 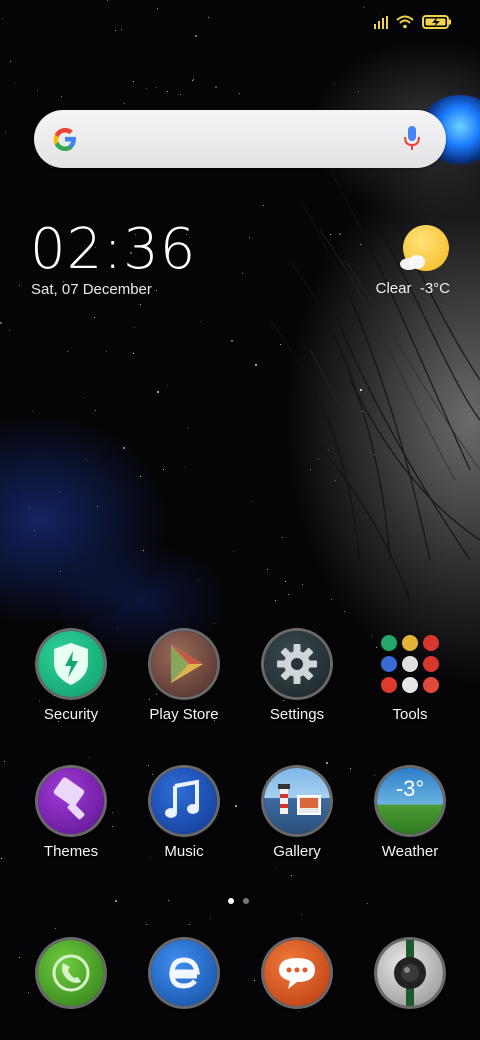 What do you see at coordinates (412, 262) in the screenshot?
I see `cloud-icon` at bounding box center [412, 262].